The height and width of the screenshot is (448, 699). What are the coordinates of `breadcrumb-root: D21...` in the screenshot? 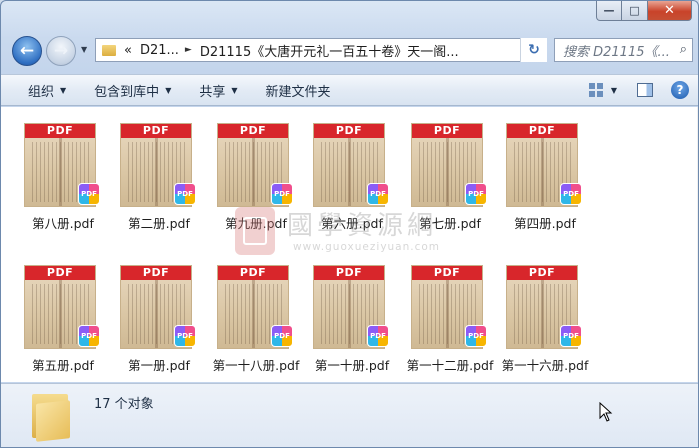 It's located at (159, 50).